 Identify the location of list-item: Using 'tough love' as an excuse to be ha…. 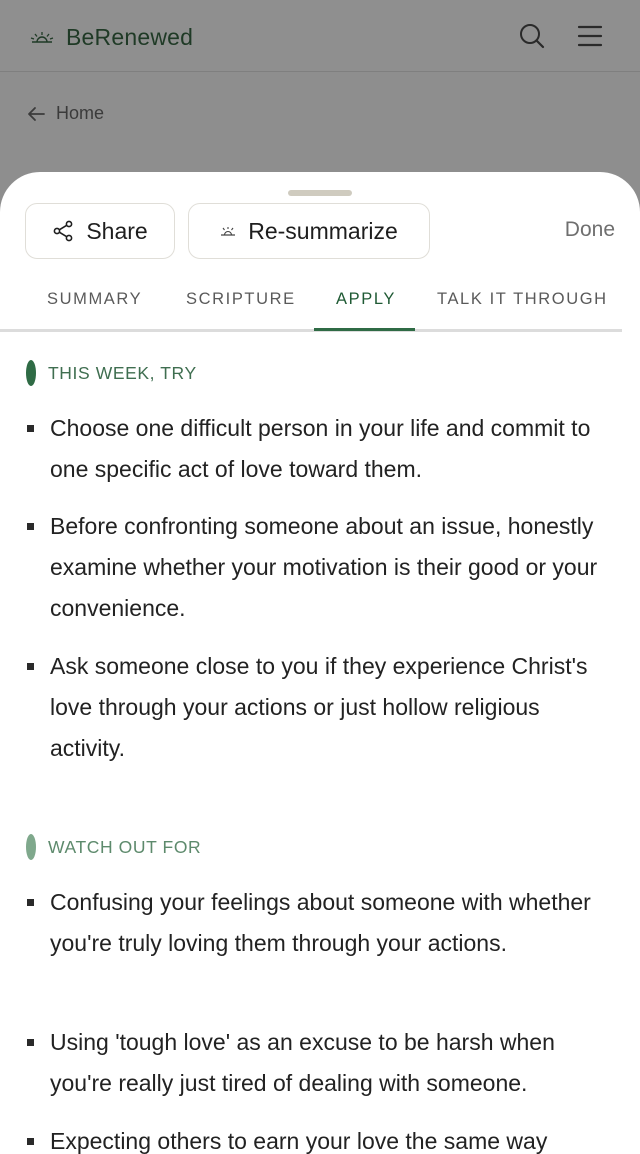
(302, 1062).